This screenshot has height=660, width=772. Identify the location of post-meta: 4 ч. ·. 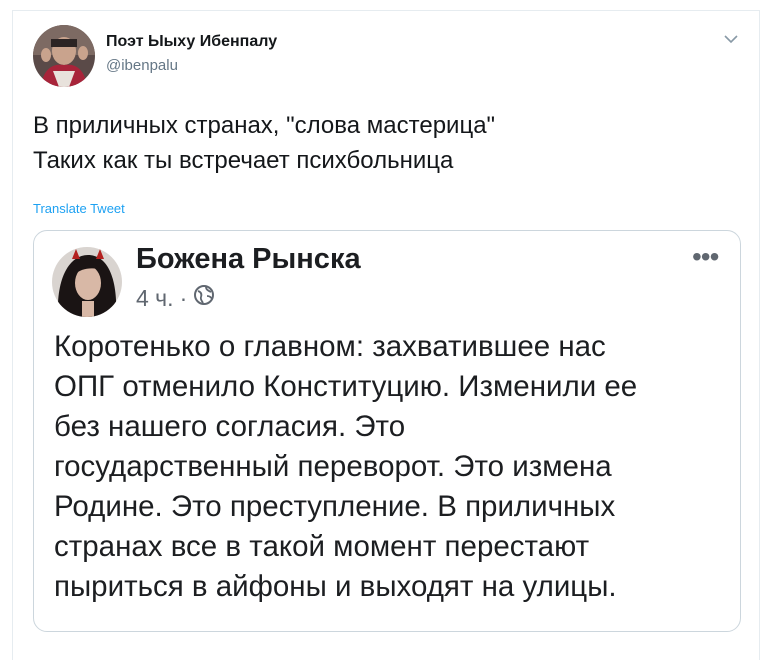
(175, 298).